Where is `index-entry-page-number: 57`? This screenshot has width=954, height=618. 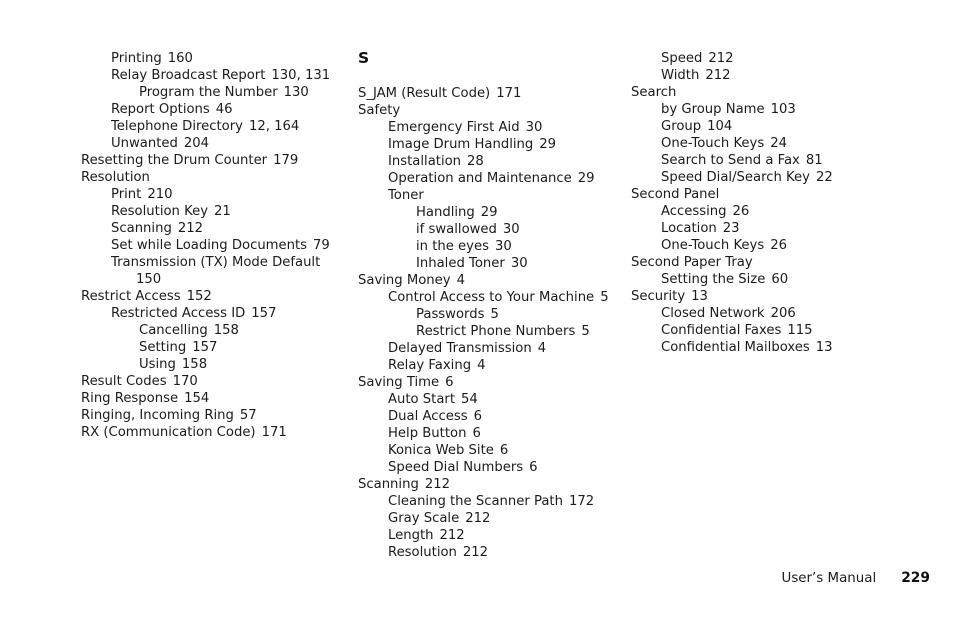
index-entry-page-number: 57 is located at coordinates (248, 415).